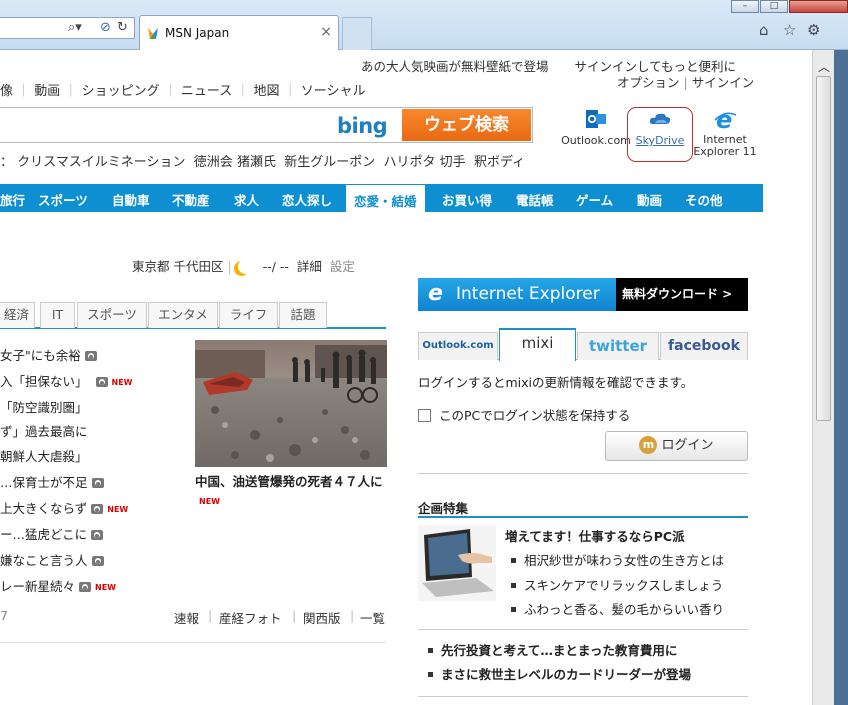  What do you see at coordinates (121, 91) in the screenshot?
I see `nav-link-shopping: ショッピング` at bounding box center [121, 91].